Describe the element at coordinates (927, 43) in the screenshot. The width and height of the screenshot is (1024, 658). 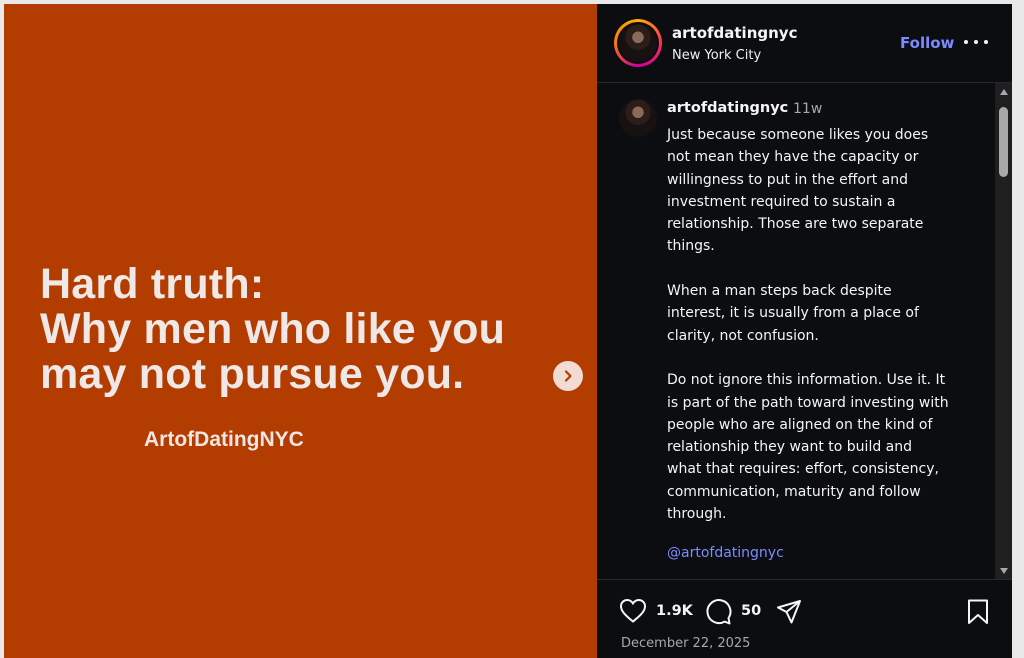
I see `follow-button: Follow` at that location.